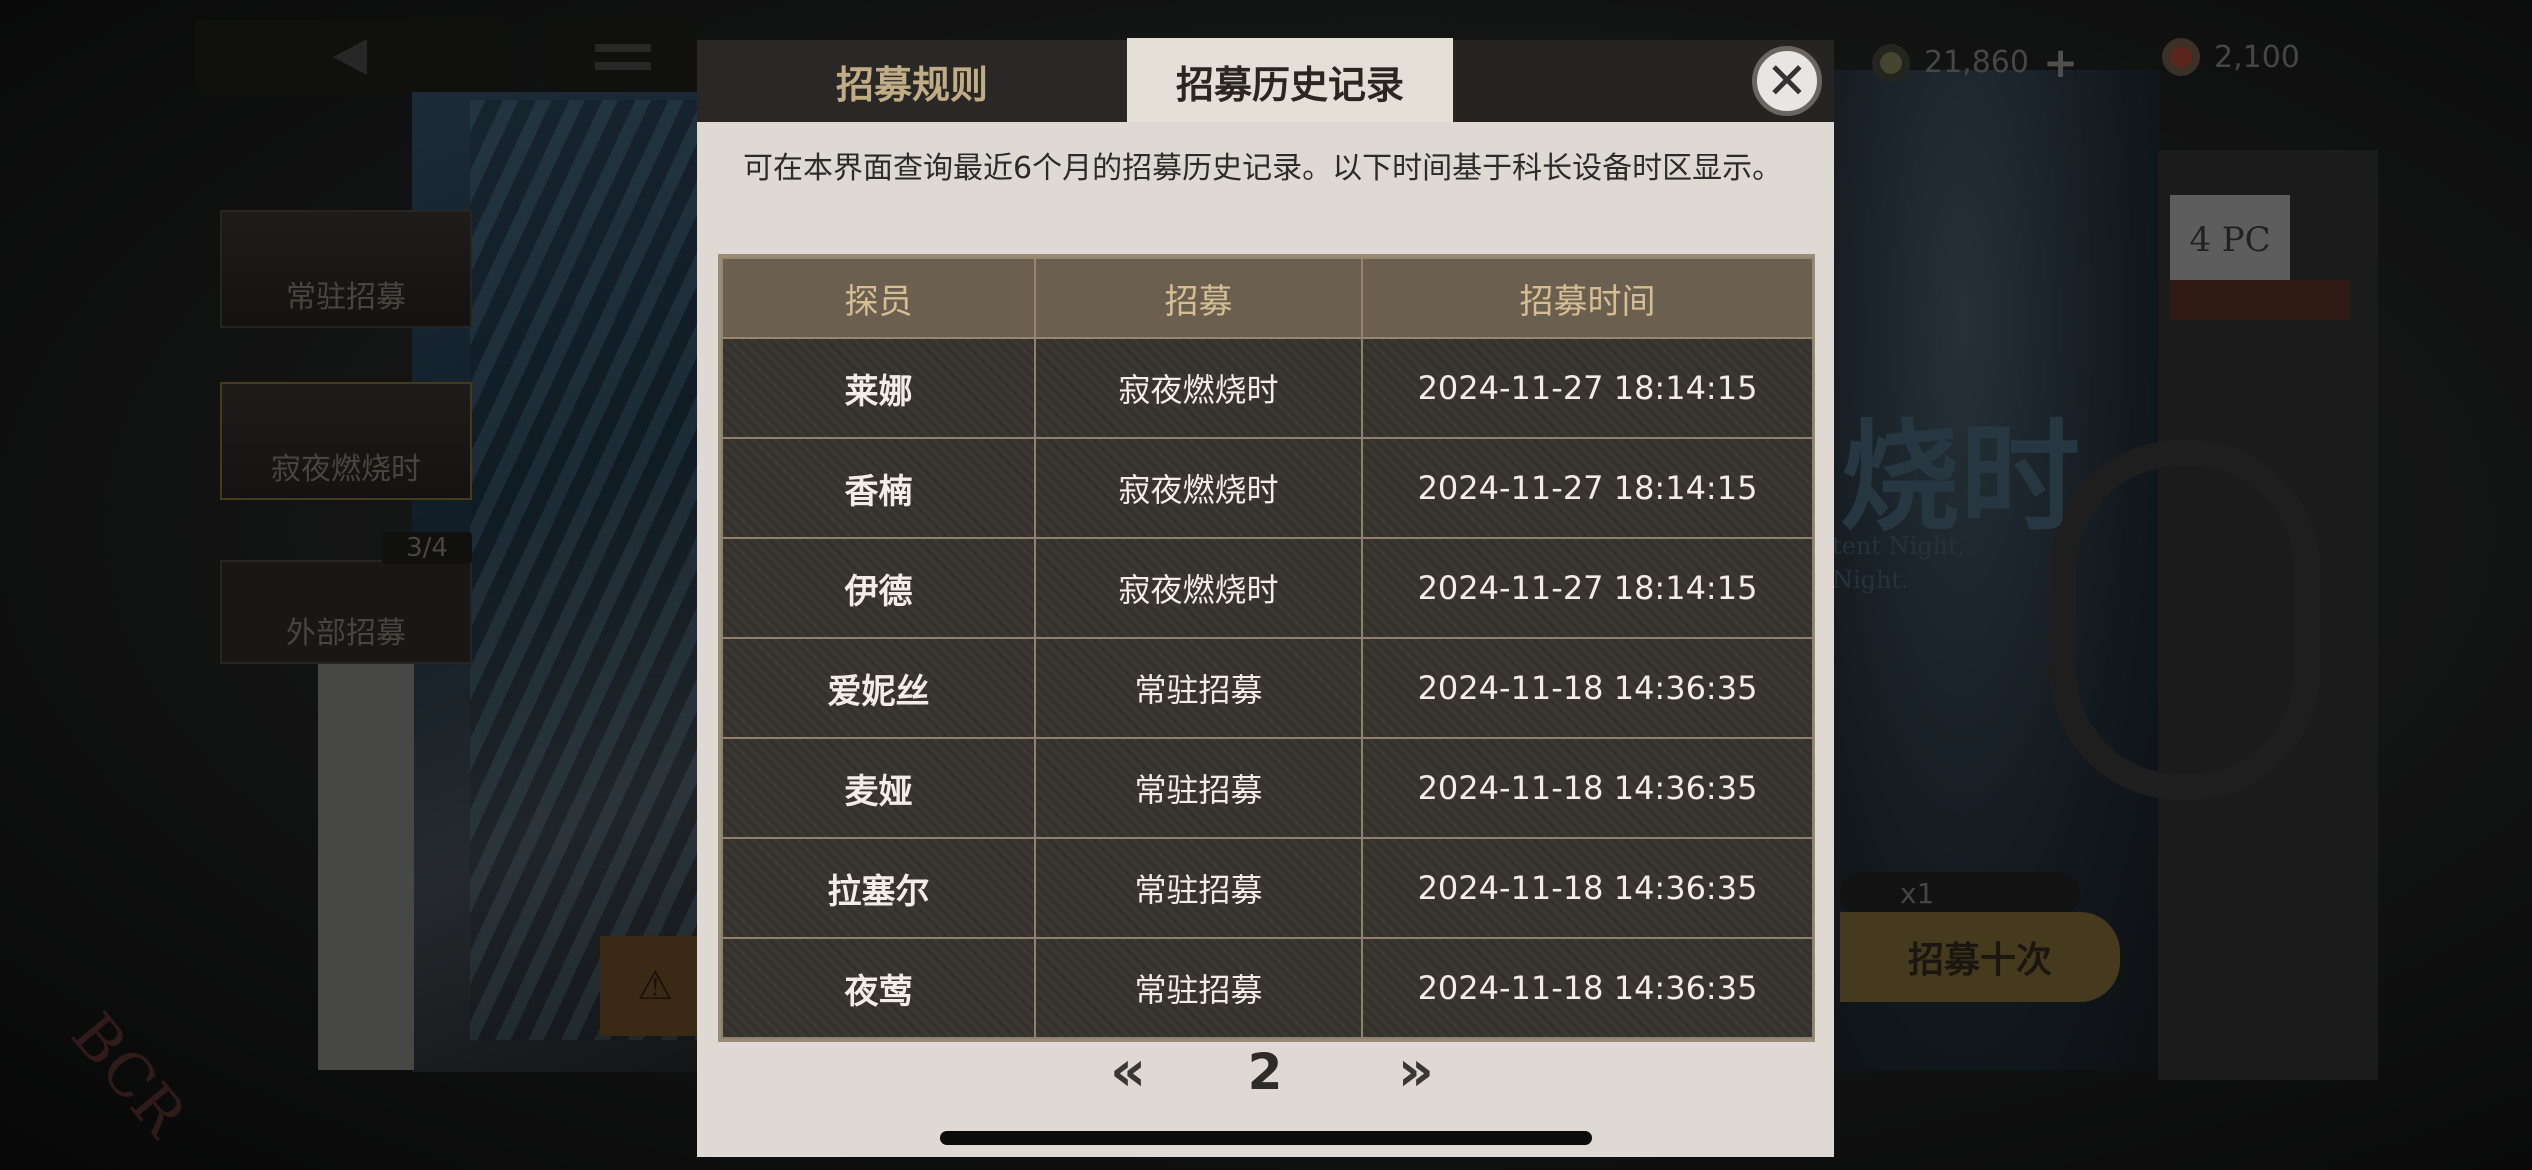  I want to click on column-header-pool: 招募, so click(1198, 298).